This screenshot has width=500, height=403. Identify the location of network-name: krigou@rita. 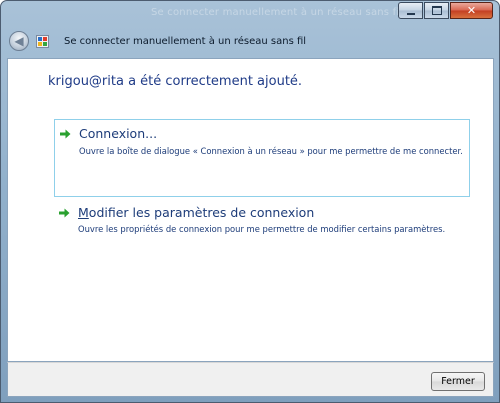
(86, 81).